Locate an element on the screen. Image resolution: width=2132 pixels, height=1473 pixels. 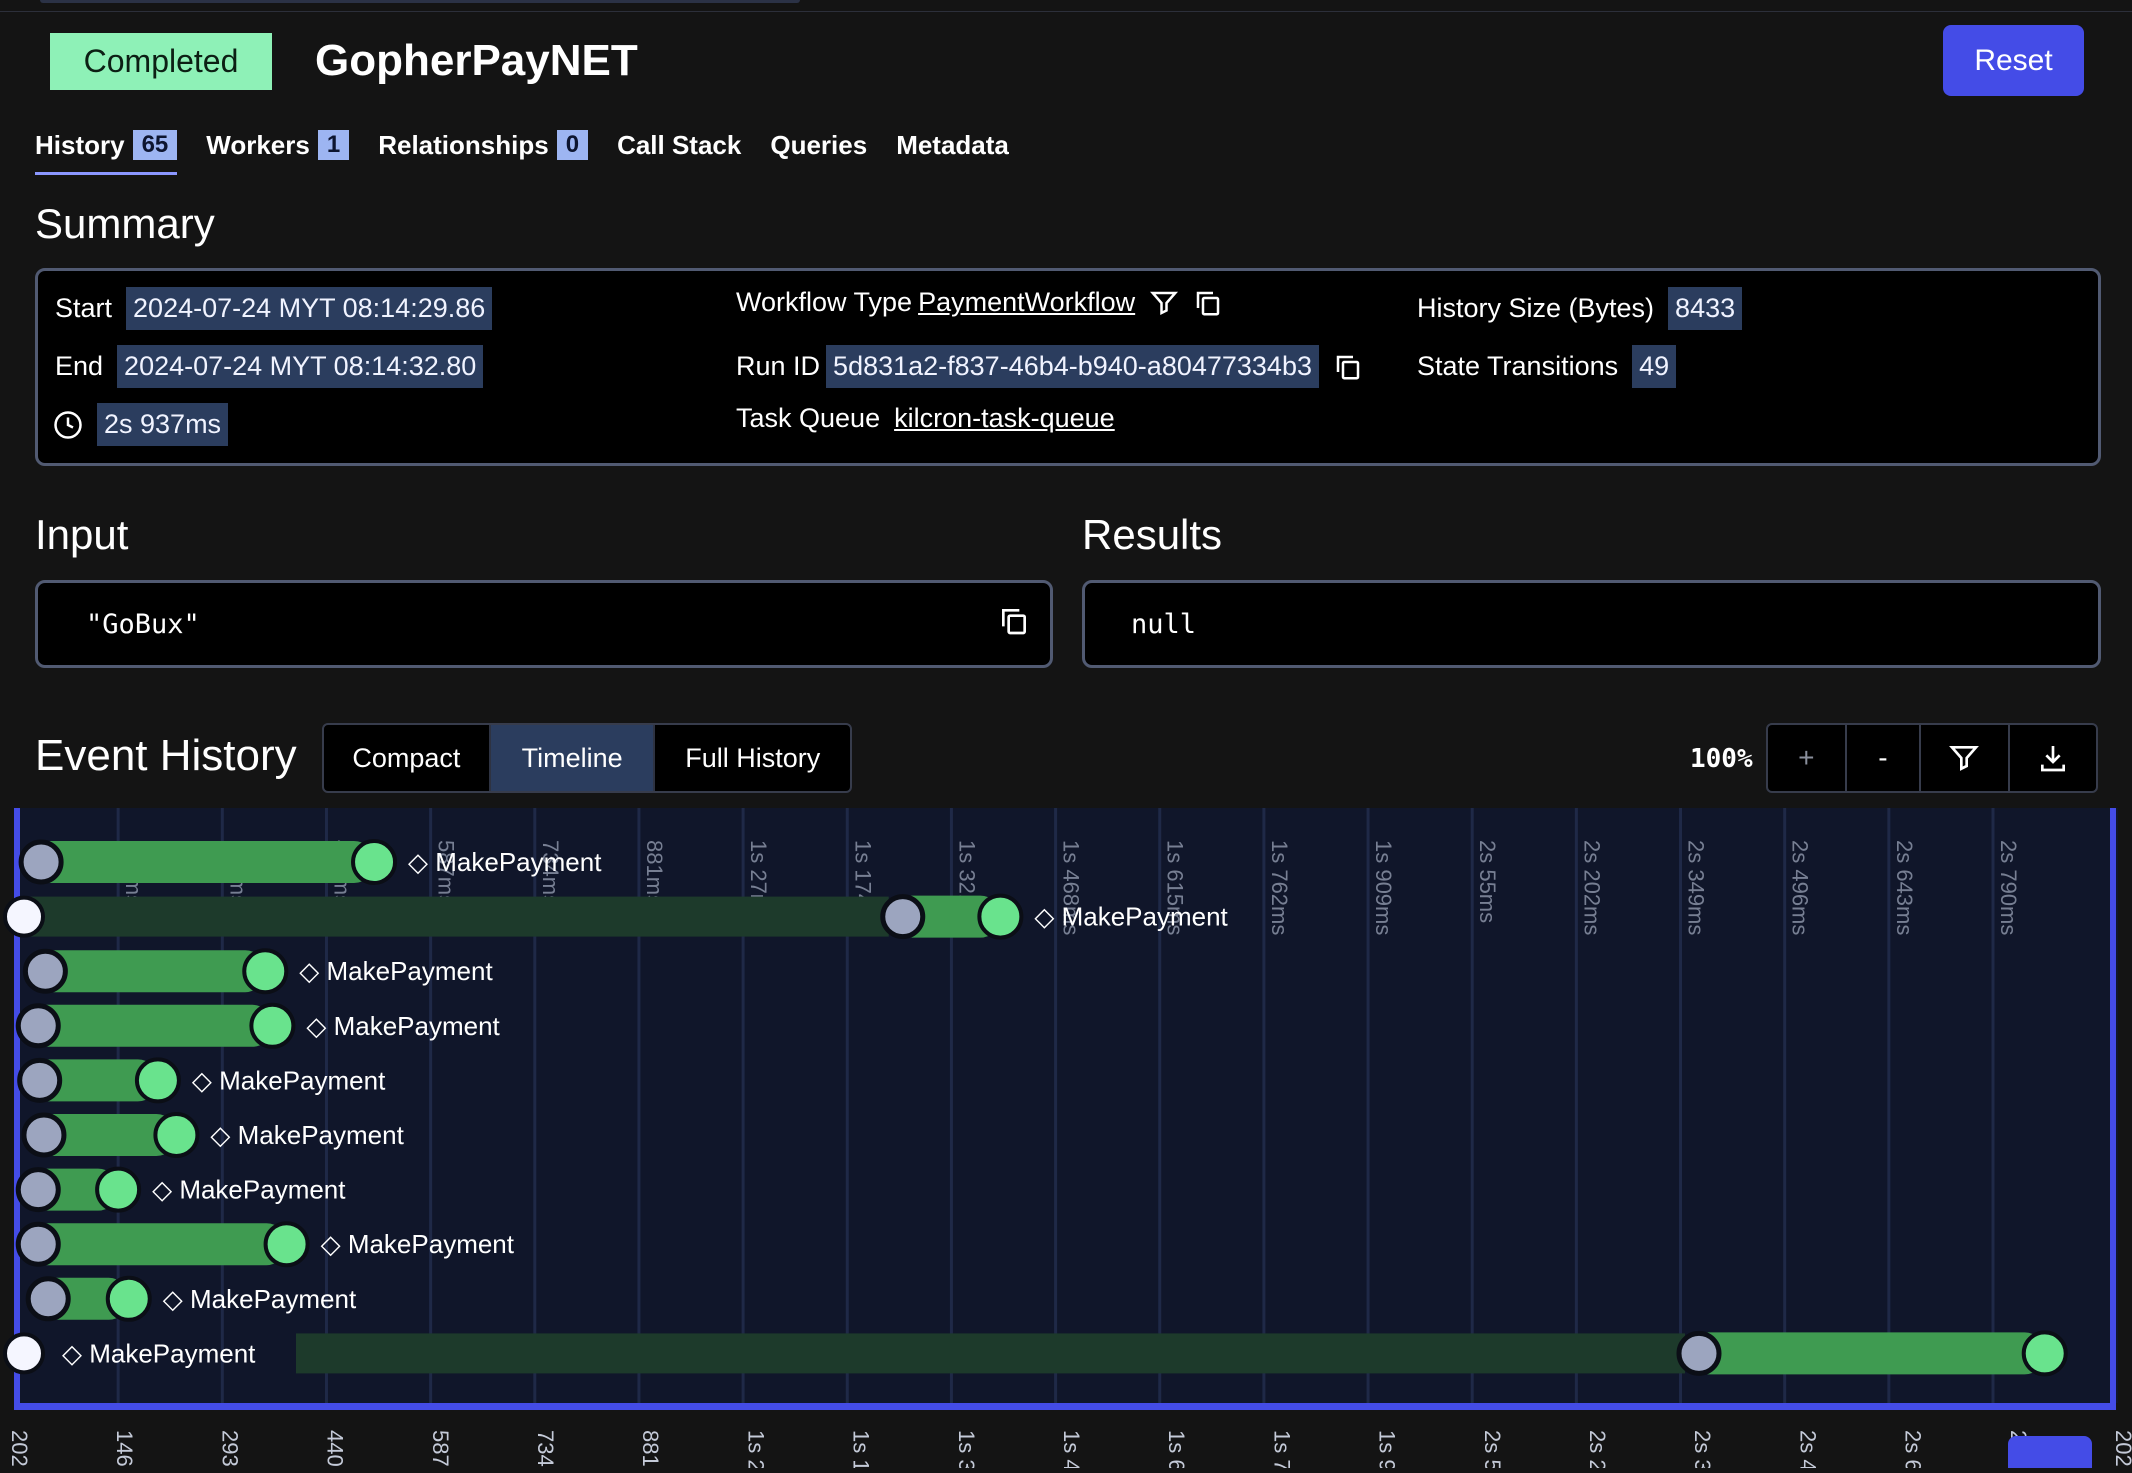
task-queue-link: kilcron-task-queue is located at coordinates (1004, 418).